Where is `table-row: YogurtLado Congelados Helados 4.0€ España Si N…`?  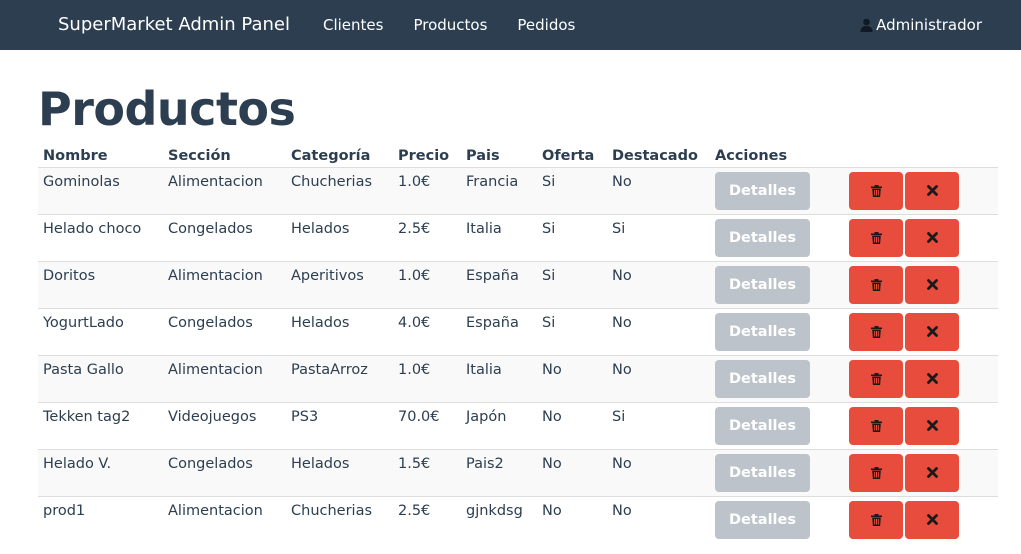
table-row: YogurtLado Congelados Helados 4.0€ España Si N… is located at coordinates (518, 331).